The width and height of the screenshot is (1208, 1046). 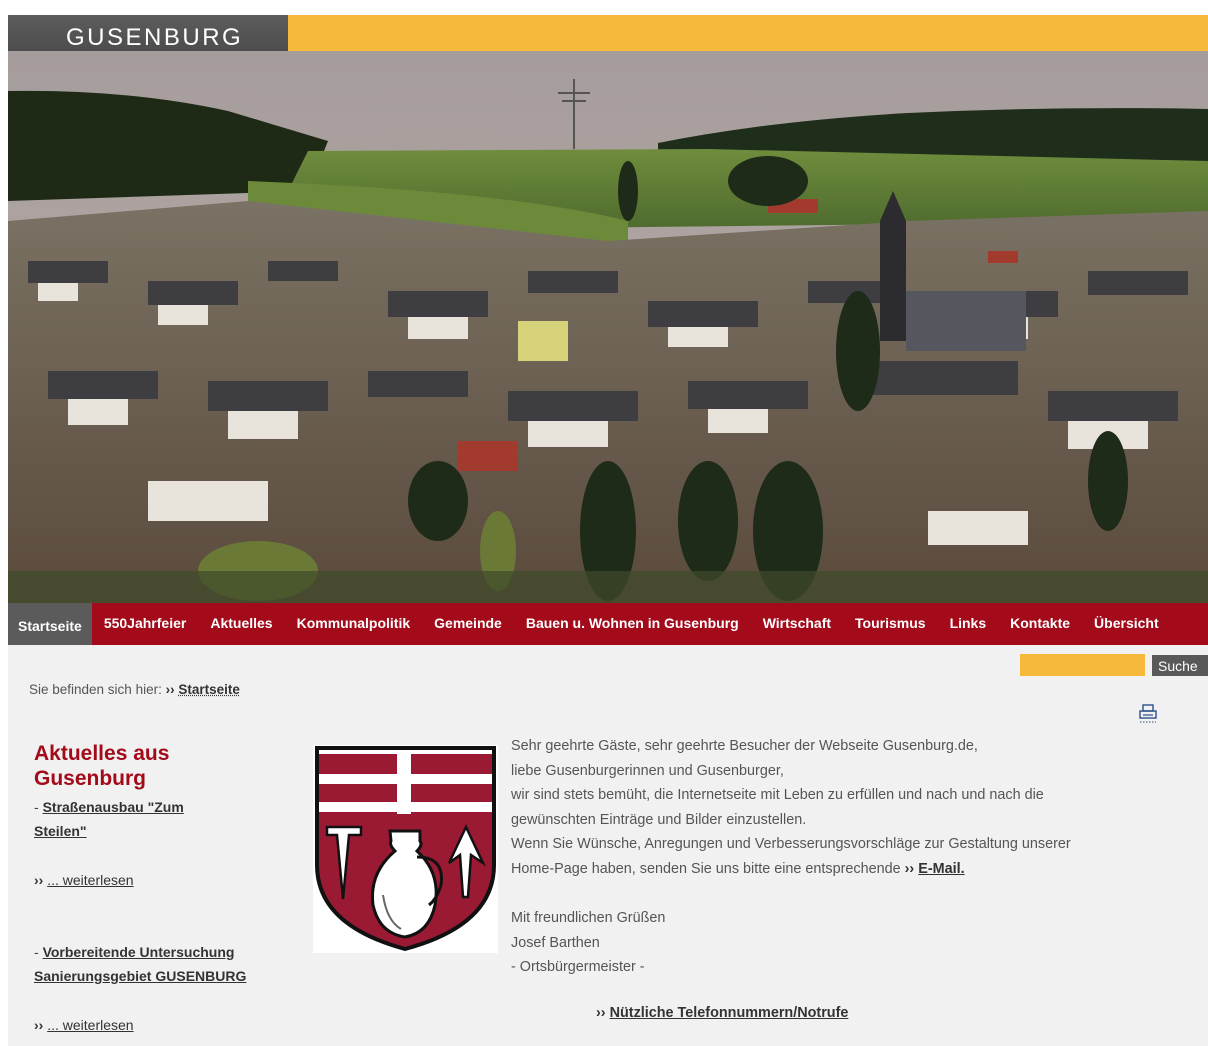 What do you see at coordinates (468, 624) in the screenshot?
I see `nav-item-gemeinde: Gemeinde` at bounding box center [468, 624].